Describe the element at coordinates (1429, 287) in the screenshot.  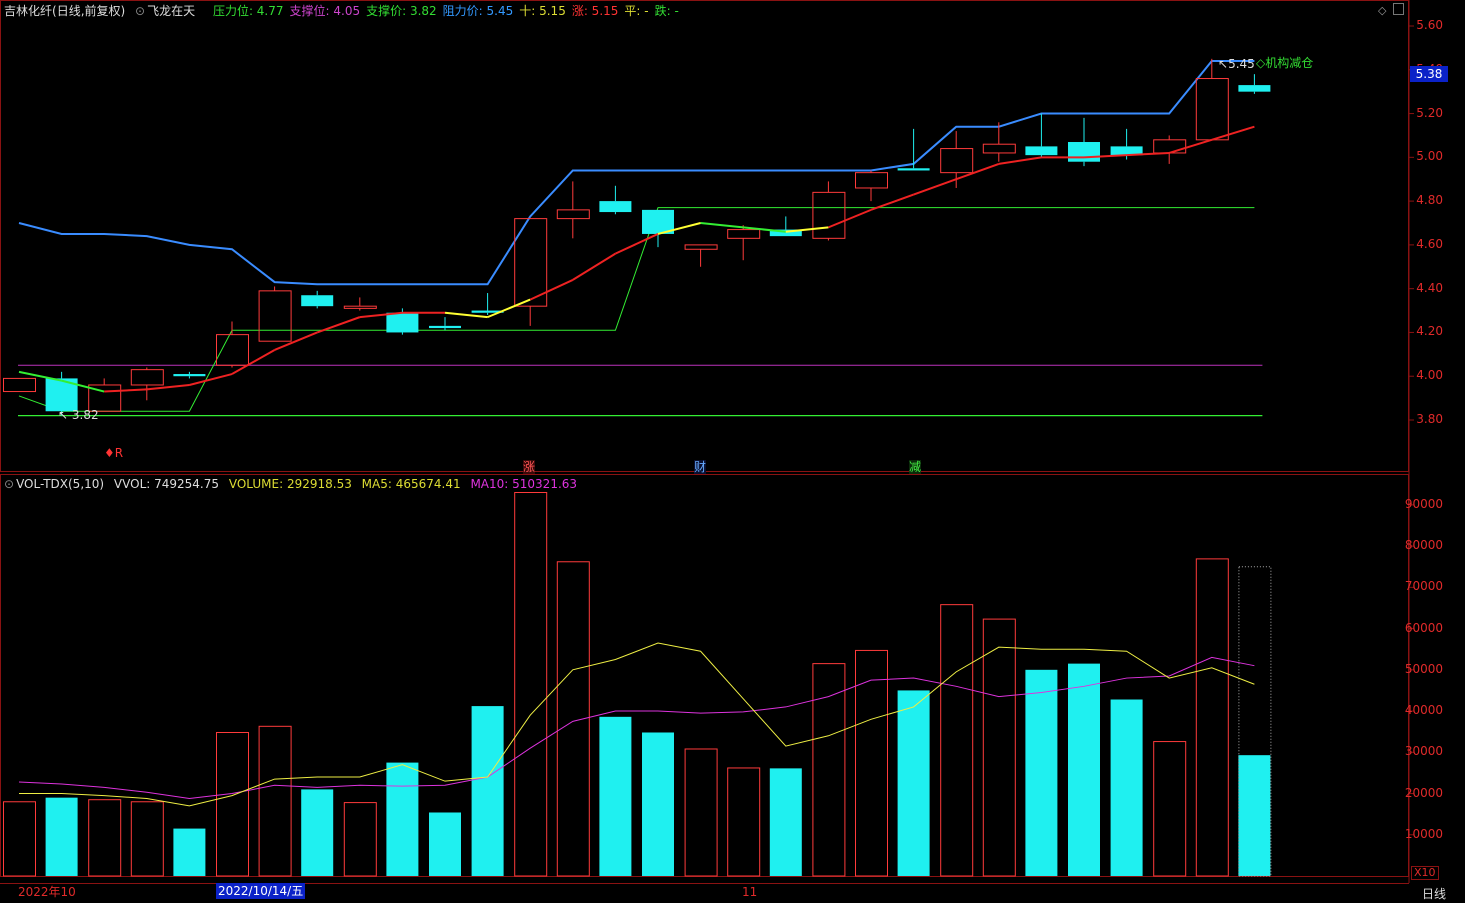
I see `price-tick-label: 4.40` at that location.